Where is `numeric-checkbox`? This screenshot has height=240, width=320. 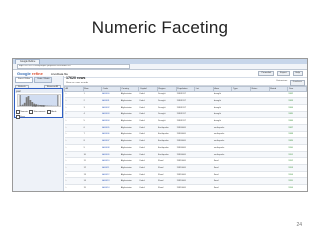
numeric-checkbox is located at coordinates (18, 112).